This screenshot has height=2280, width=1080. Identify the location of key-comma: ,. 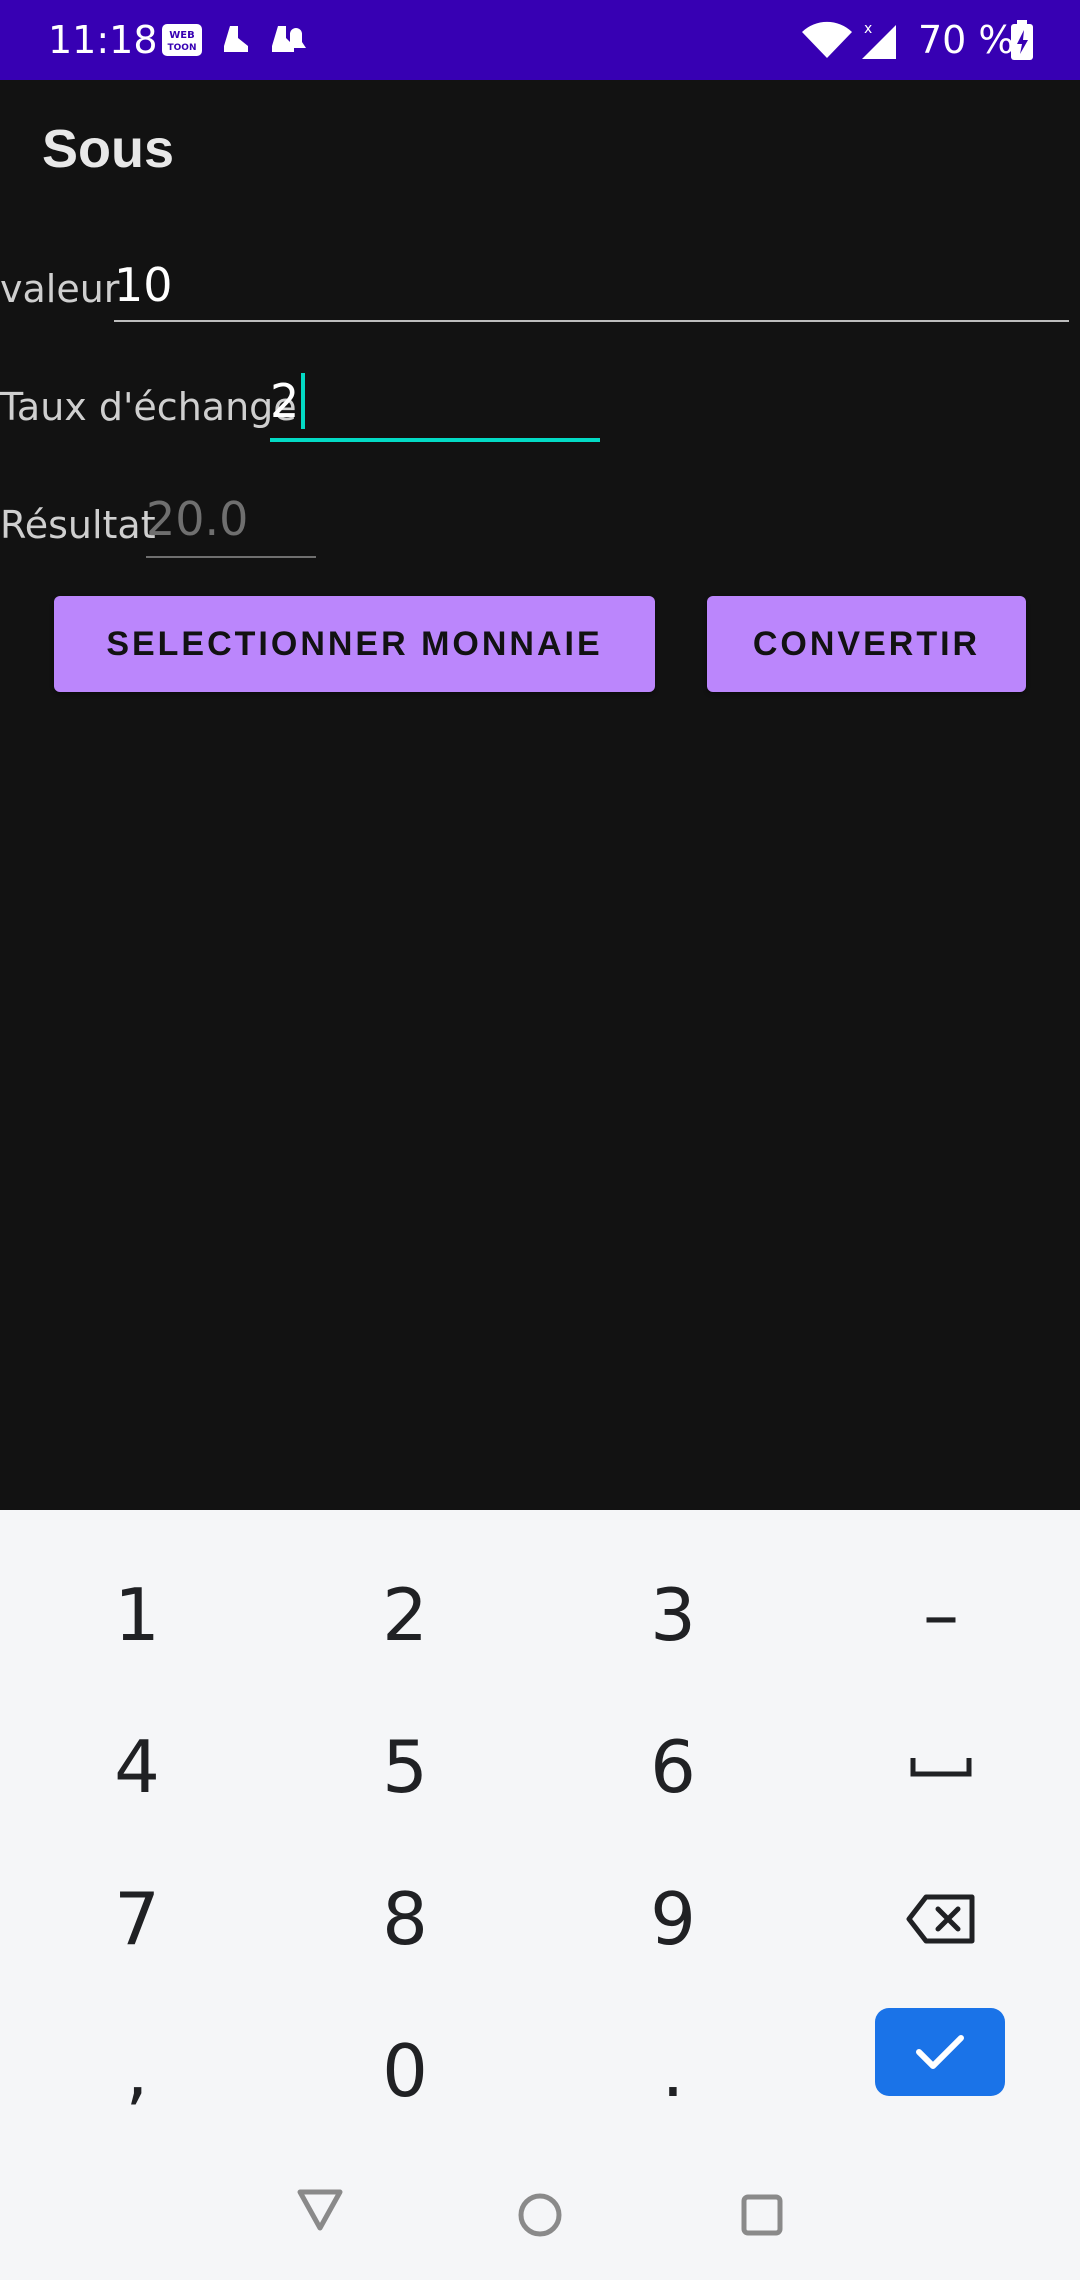
(137, 2071).